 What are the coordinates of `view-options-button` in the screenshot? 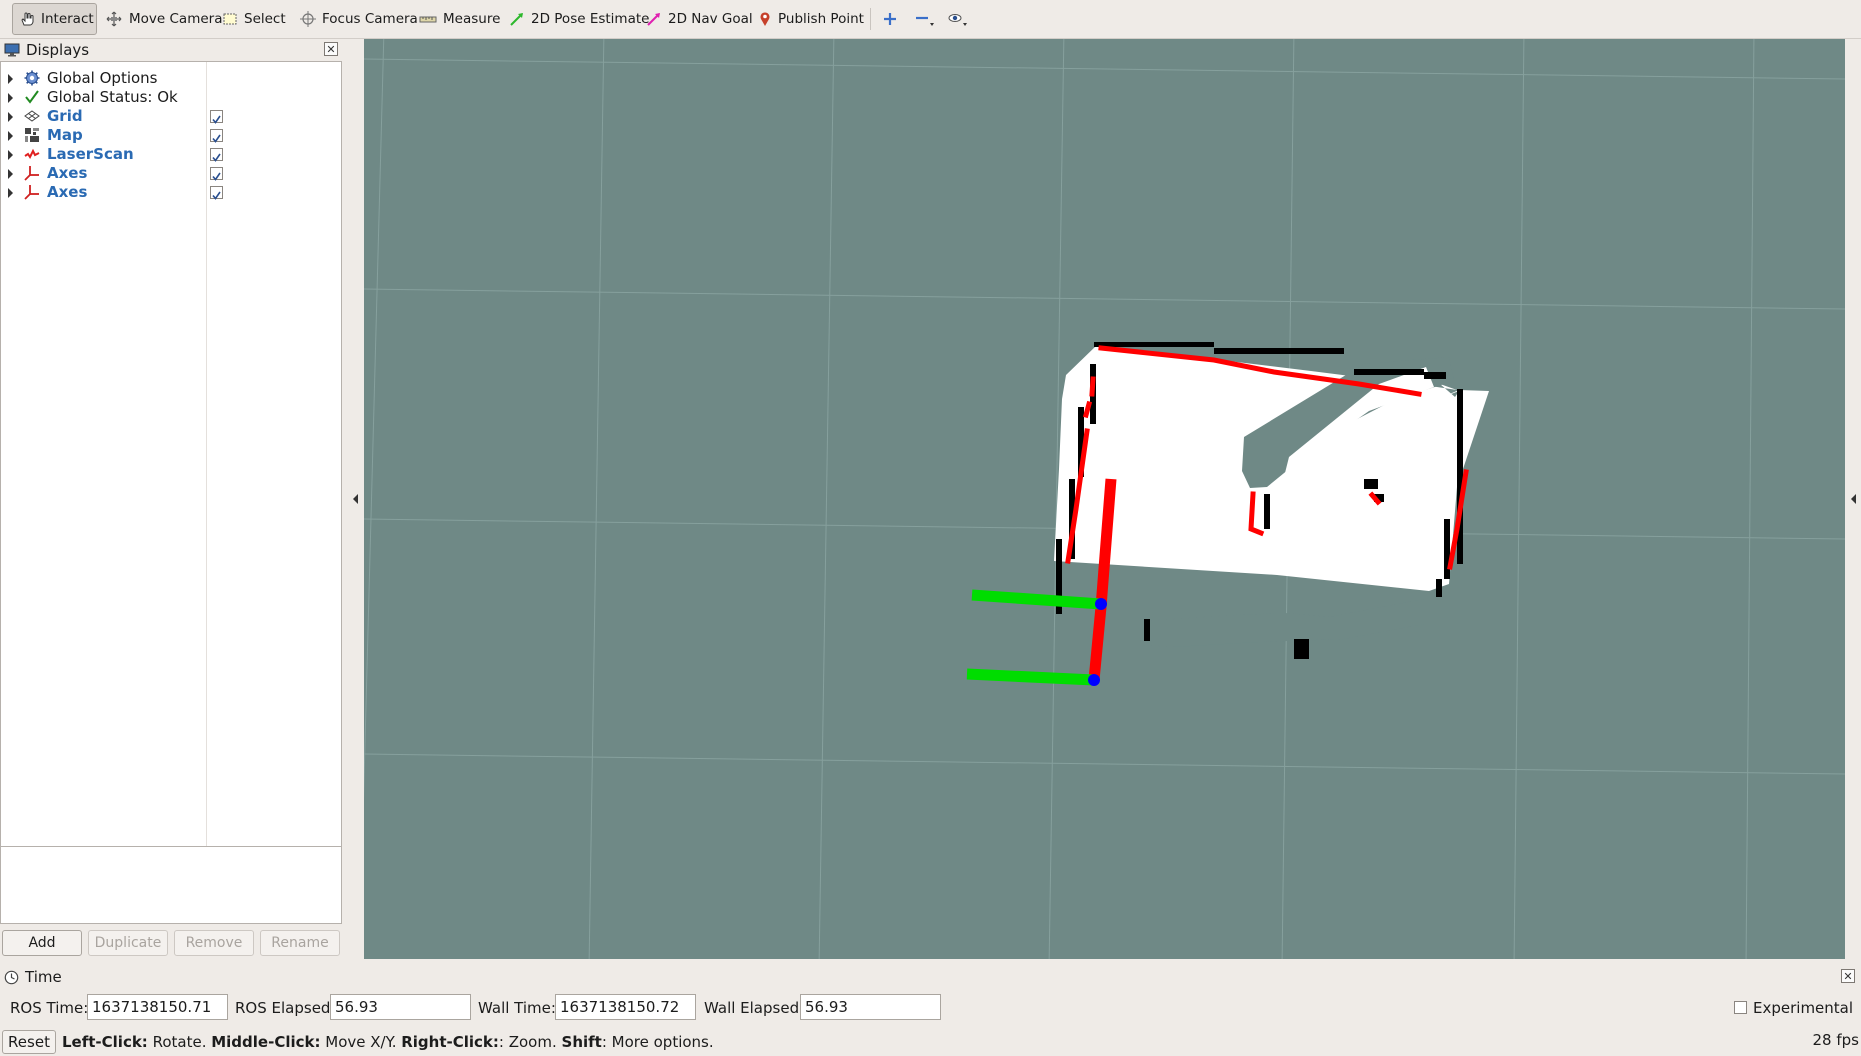 It's located at (958, 19).